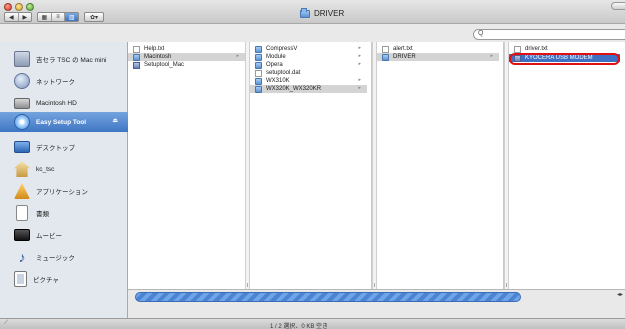  I want to click on home-icon, so click(22, 169).